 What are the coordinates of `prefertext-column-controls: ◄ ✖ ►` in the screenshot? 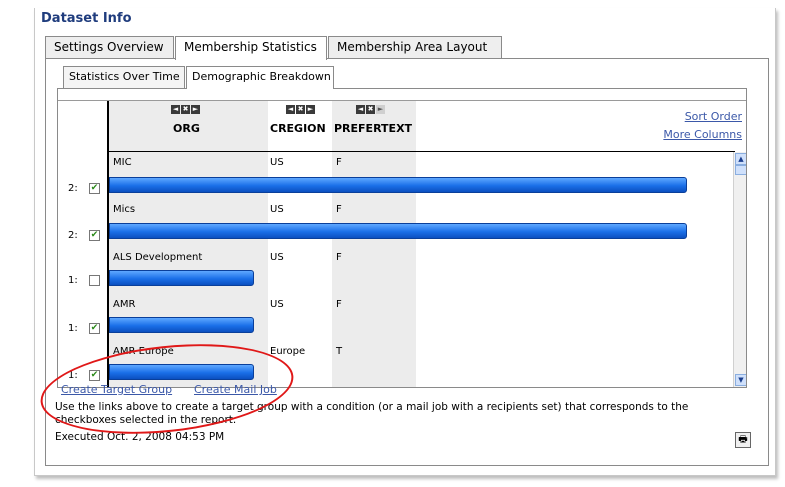 It's located at (370, 109).